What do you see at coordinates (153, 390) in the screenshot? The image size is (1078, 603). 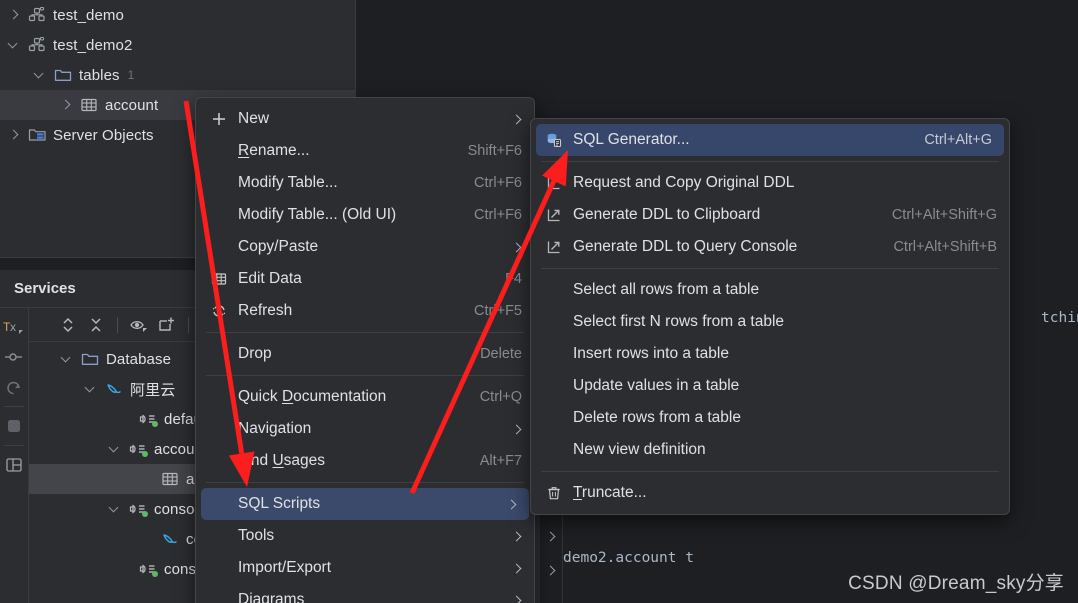 I see `services-tree-row-label: 阿里云` at bounding box center [153, 390].